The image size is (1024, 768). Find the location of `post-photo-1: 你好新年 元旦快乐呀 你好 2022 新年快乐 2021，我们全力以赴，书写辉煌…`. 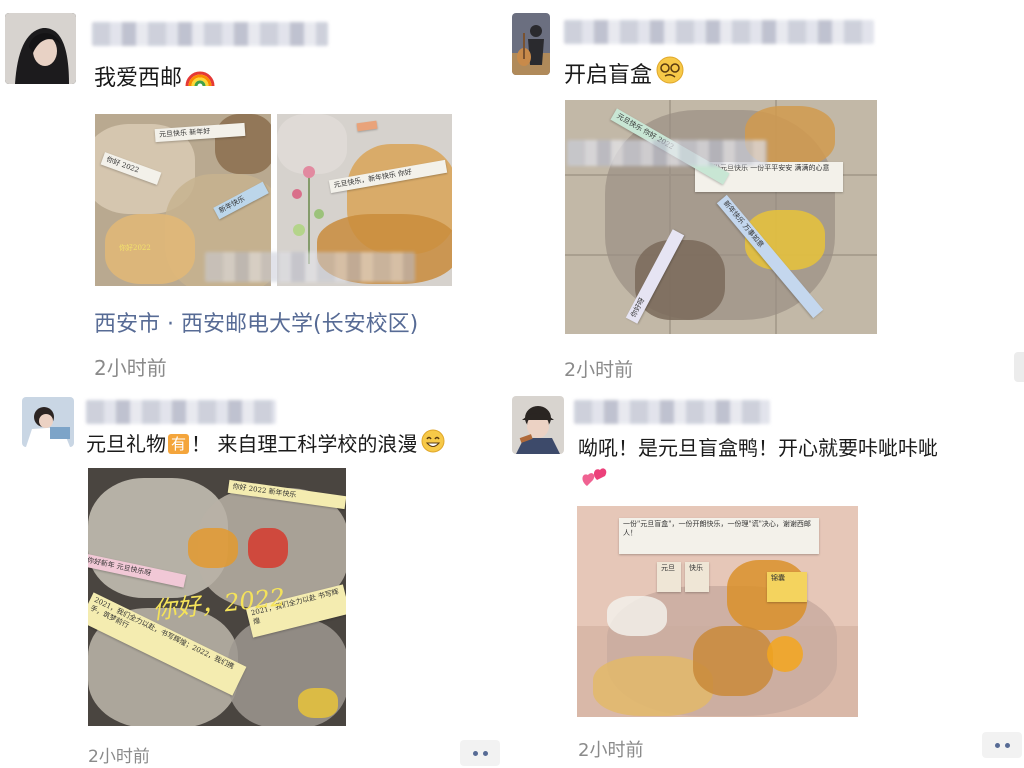

post-photo-1: 你好新年 元旦快乐呀 你好 2022 新年快乐 2021，我们全力以赴，书写辉煌… is located at coordinates (217, 597).